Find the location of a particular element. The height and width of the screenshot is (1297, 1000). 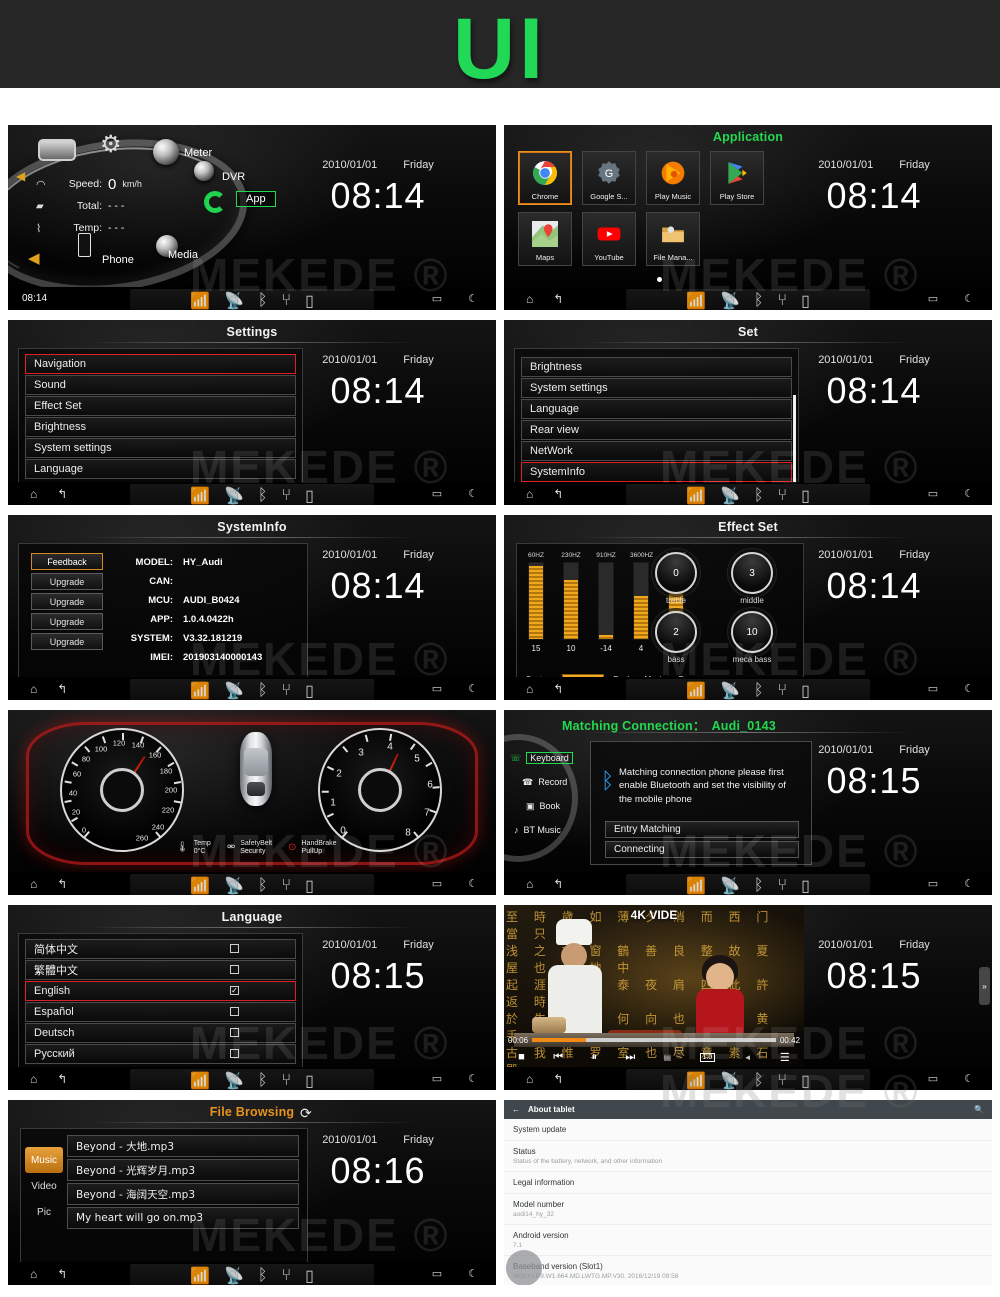

bt-menu-book: ▣ Book is located at coordinates (541, 806).